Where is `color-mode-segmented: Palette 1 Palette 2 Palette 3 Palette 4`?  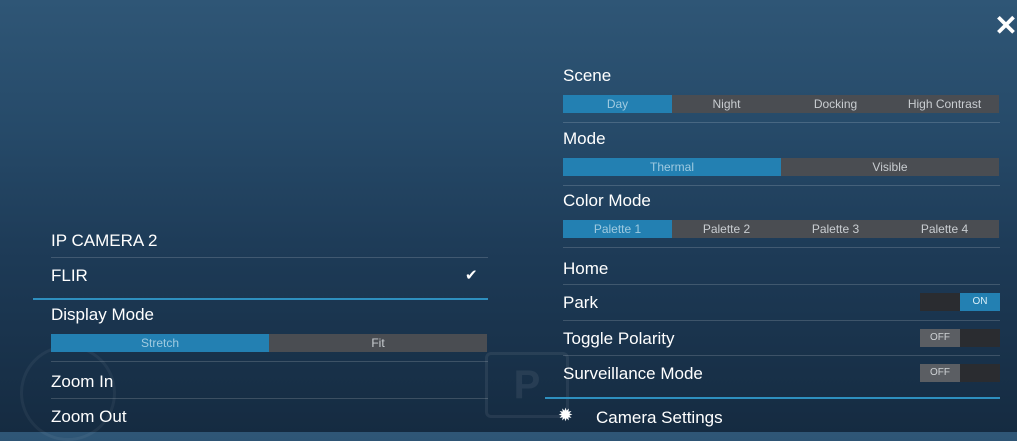
color-mode-segmented: Palette 1 Palette 2 Palette 3 Palette 4 is located at coordinates (781, 229).